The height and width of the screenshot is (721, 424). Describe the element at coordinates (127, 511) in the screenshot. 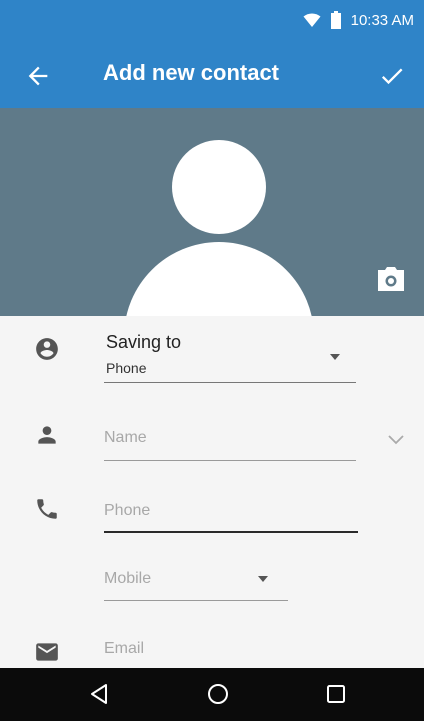

I see `phone-field: Phone` at that location.